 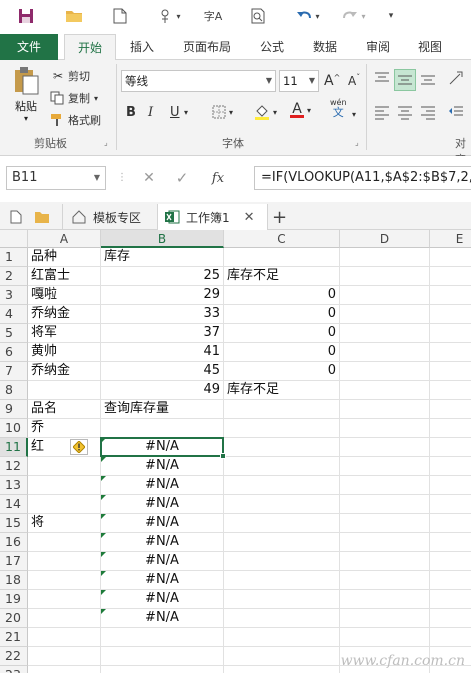 I want to click on row-header: 8, so click(x=14, y=390).